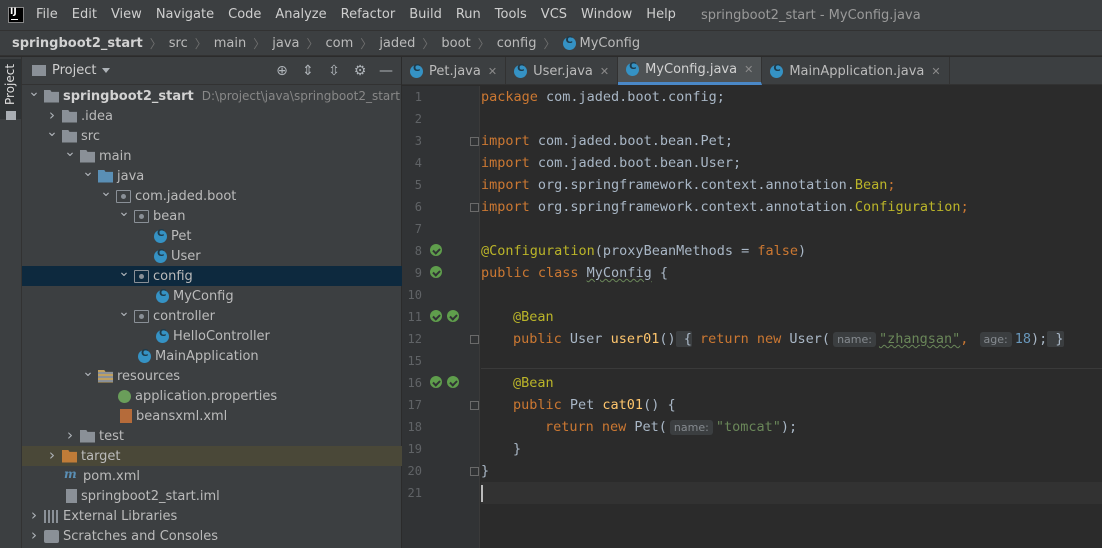 The image size is (1102, 548). Describe the element at coordinates (511, 15) in the screenshot. I see `menu-tools: Tools` at that location.